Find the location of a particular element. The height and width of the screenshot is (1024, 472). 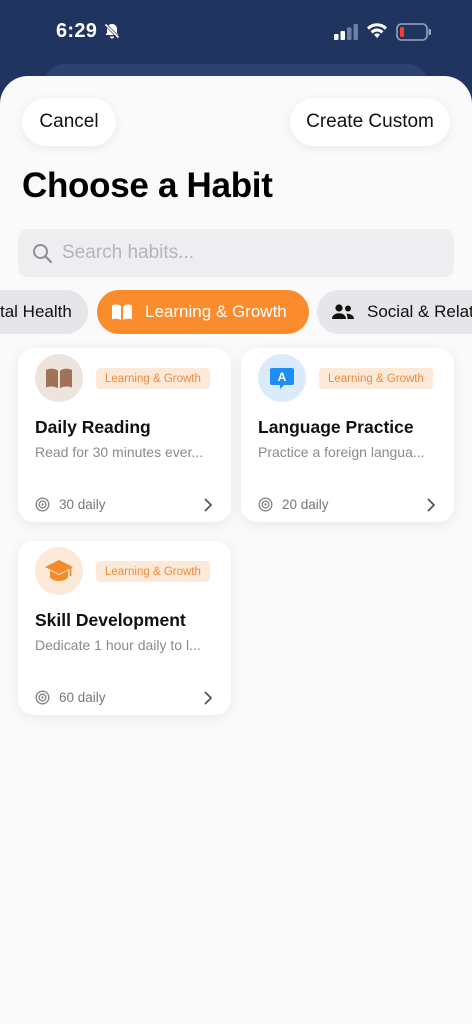

graduation-cap-icon is located at coordinates (59, 571).